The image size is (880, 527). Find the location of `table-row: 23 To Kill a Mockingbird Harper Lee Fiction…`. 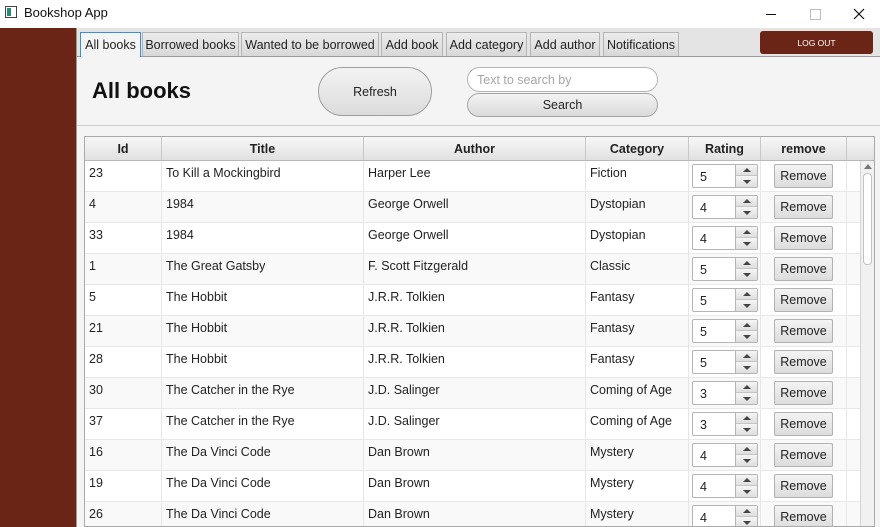

table-row: 23 To Kill a Mockingbird Harper Lee Fiction… is located at coordinates (472, 176).